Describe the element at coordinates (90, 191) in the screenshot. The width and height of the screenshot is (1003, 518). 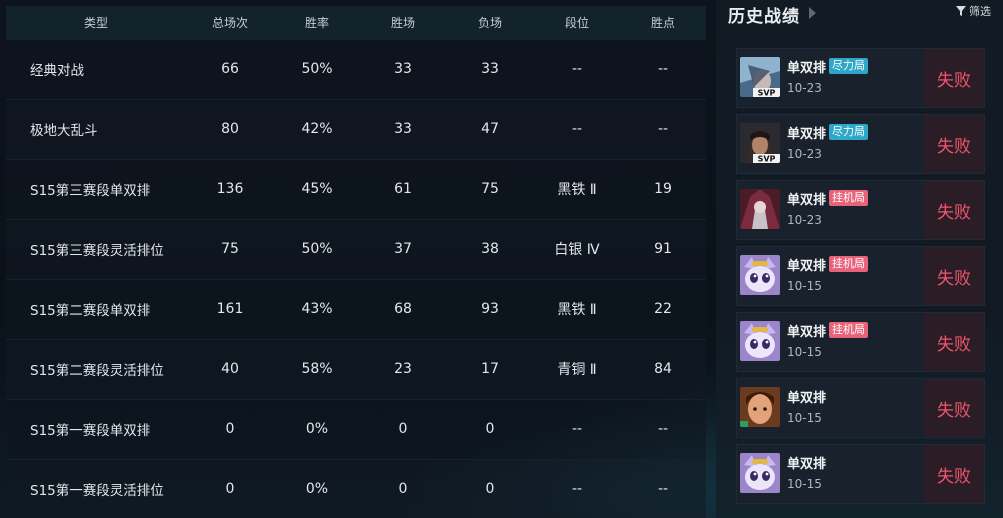
I see `cell-type: S15第三赛段单双排` at that location.